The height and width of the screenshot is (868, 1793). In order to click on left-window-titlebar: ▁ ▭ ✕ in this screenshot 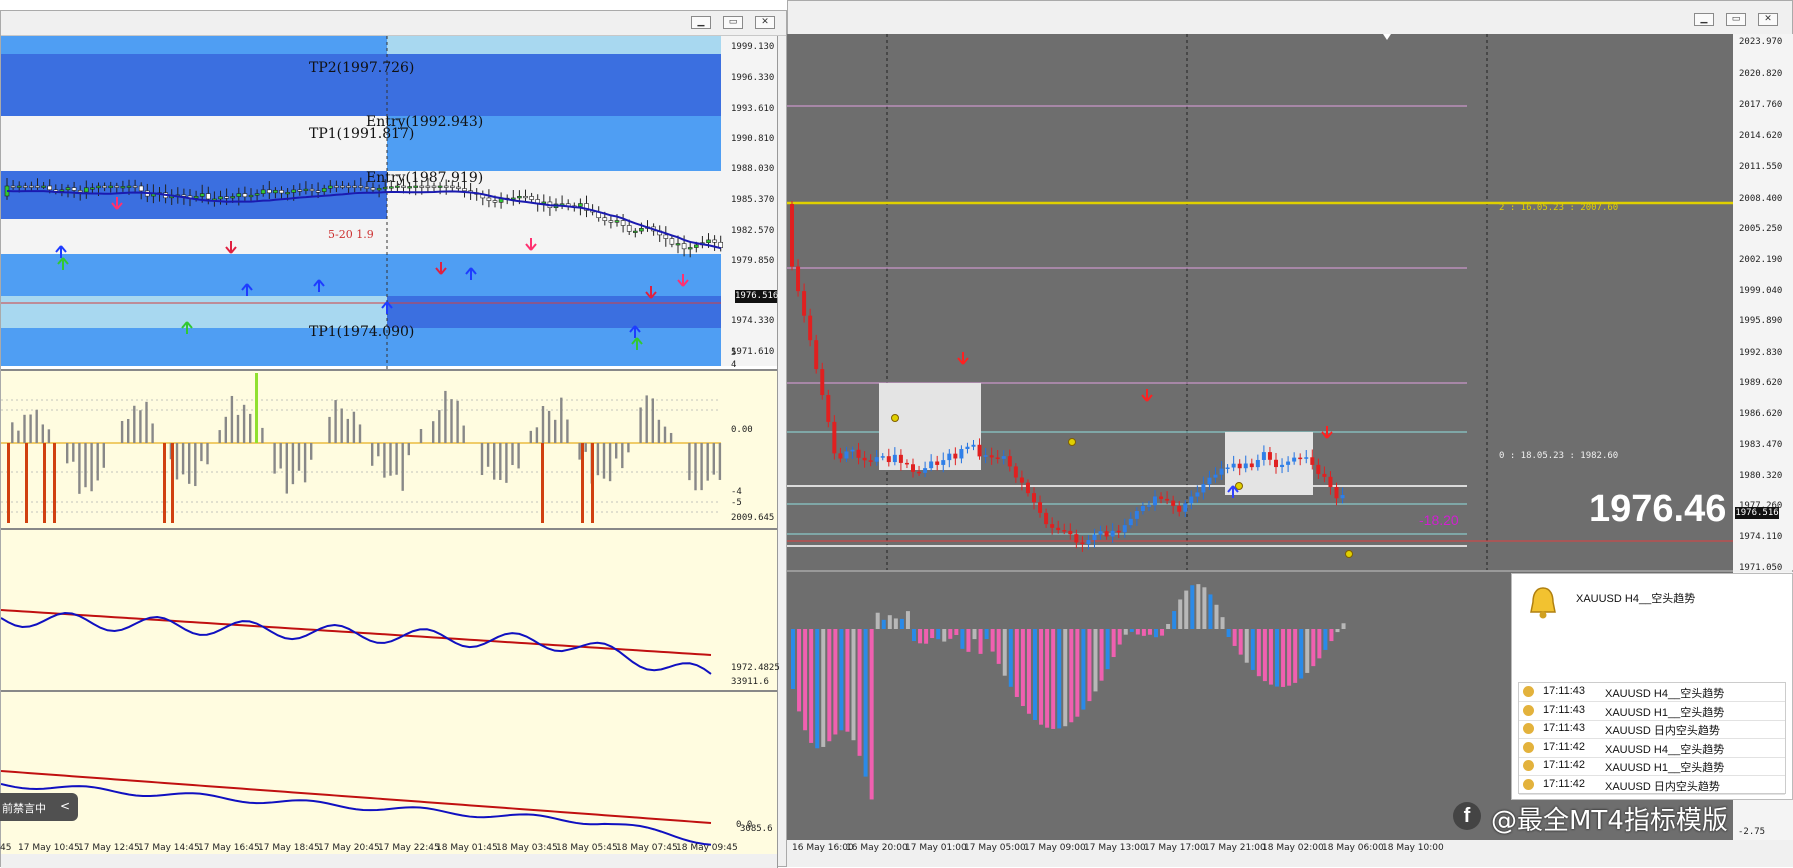, I will do `click(393, 23)`.